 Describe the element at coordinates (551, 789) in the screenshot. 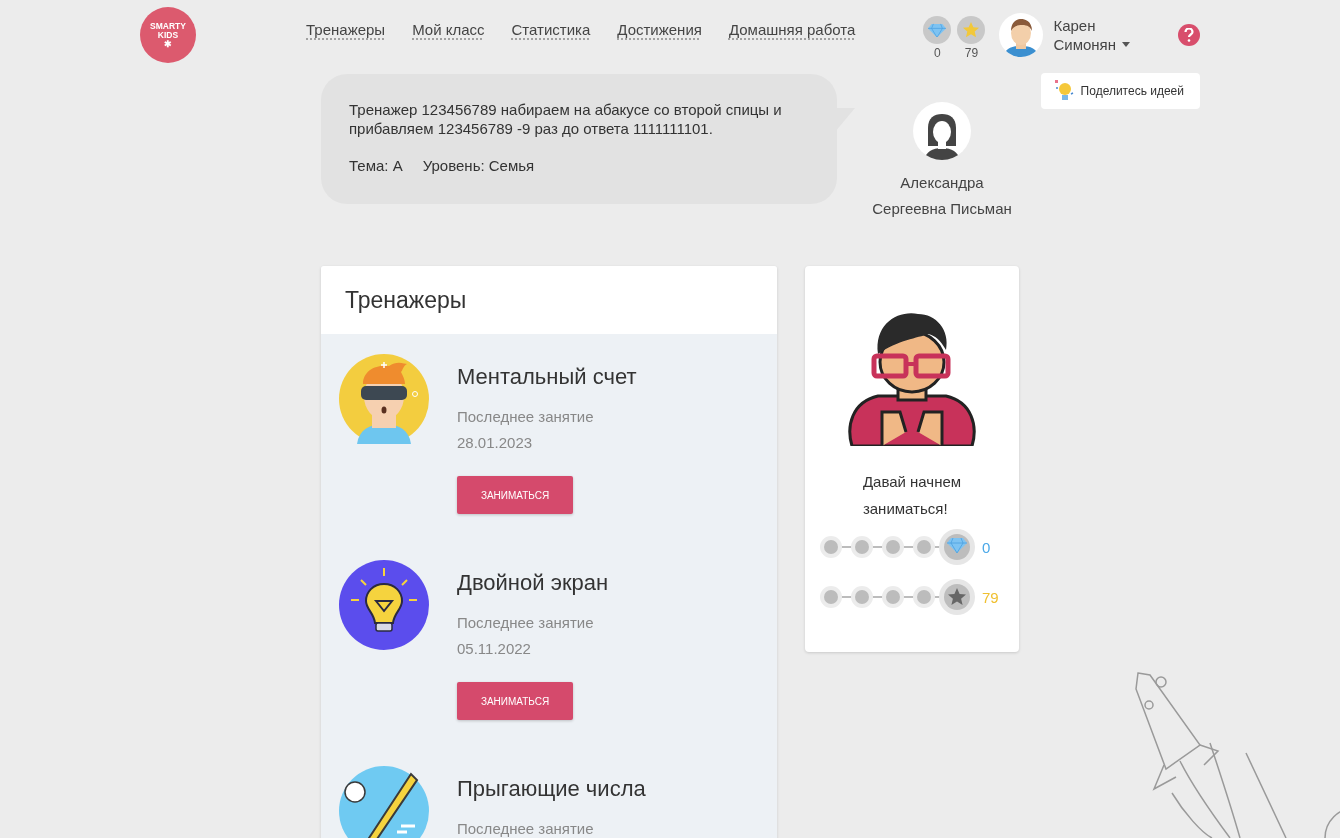

I see `trainer-name: Прыгающие числа` at that location.